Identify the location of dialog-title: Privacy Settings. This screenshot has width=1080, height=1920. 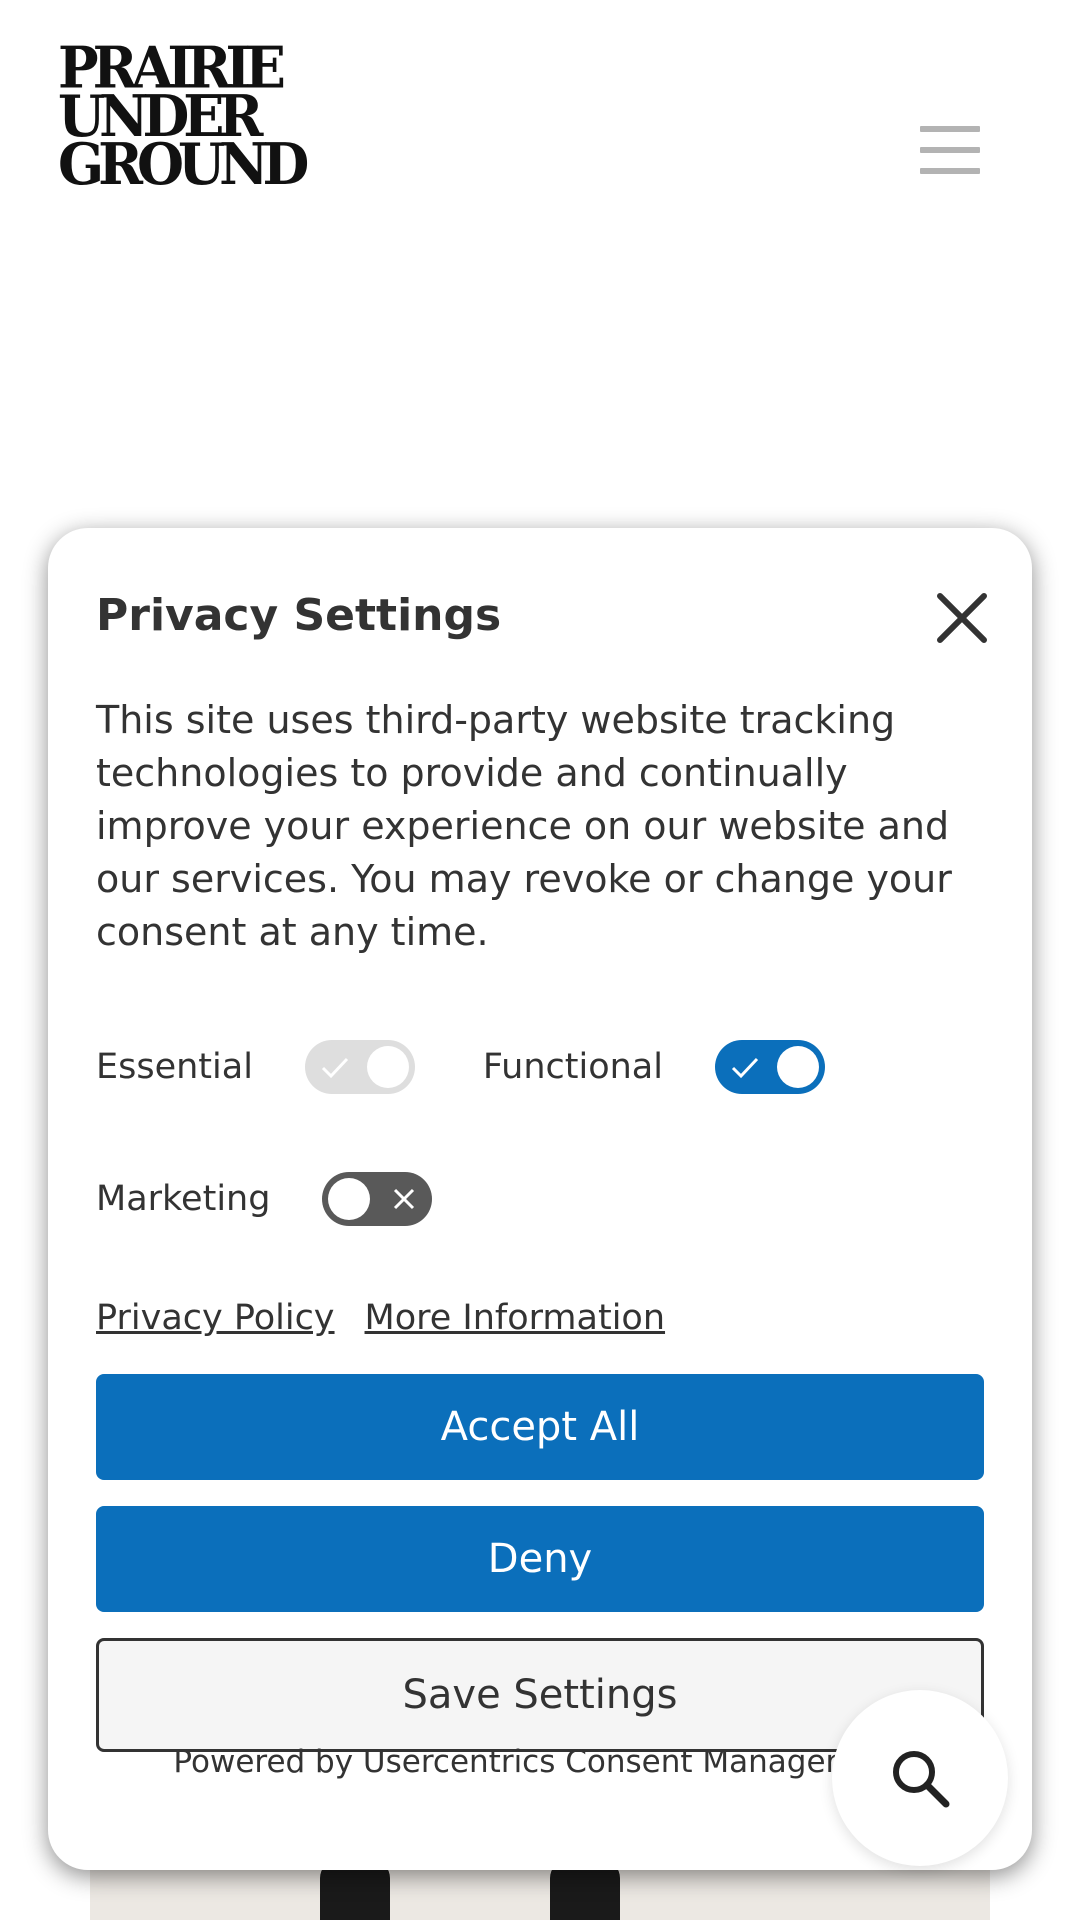
(299, 615).